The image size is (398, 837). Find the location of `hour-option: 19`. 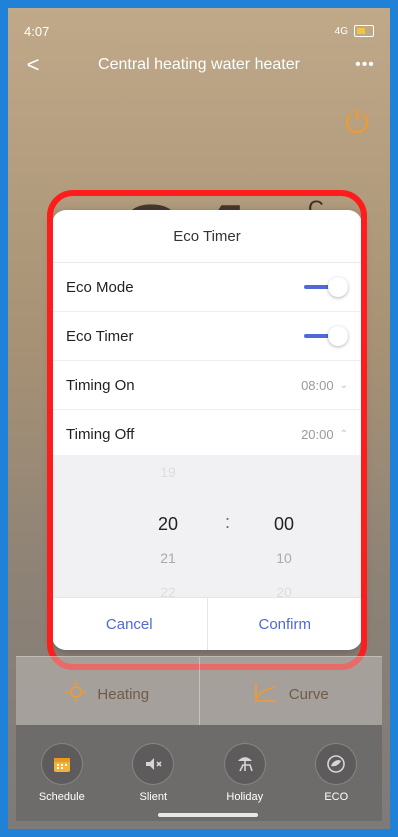

hour-option: 19 is located at coordinates (168, 472).